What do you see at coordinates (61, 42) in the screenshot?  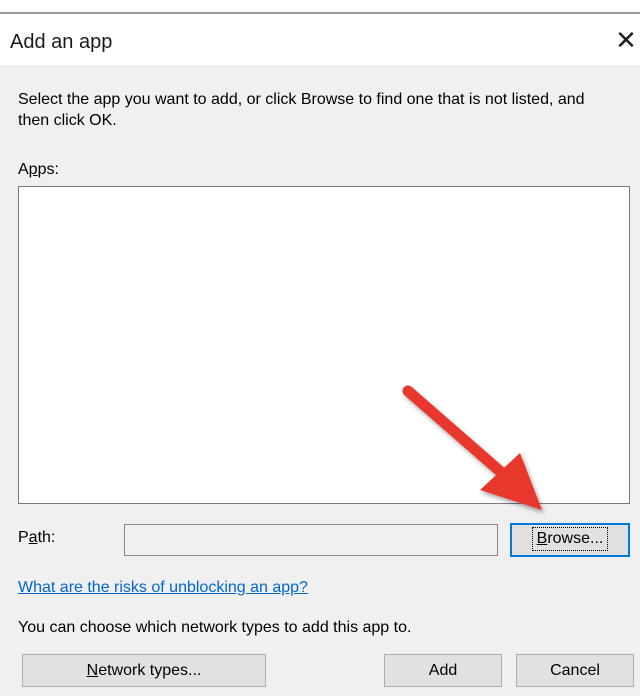 I see `window-title: Add an app` at bounding box center [61, 42].